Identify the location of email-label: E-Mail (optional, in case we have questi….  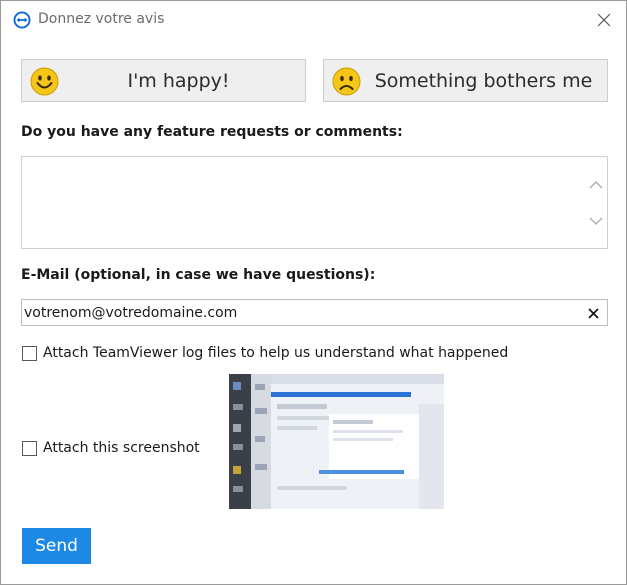
(198, 275).